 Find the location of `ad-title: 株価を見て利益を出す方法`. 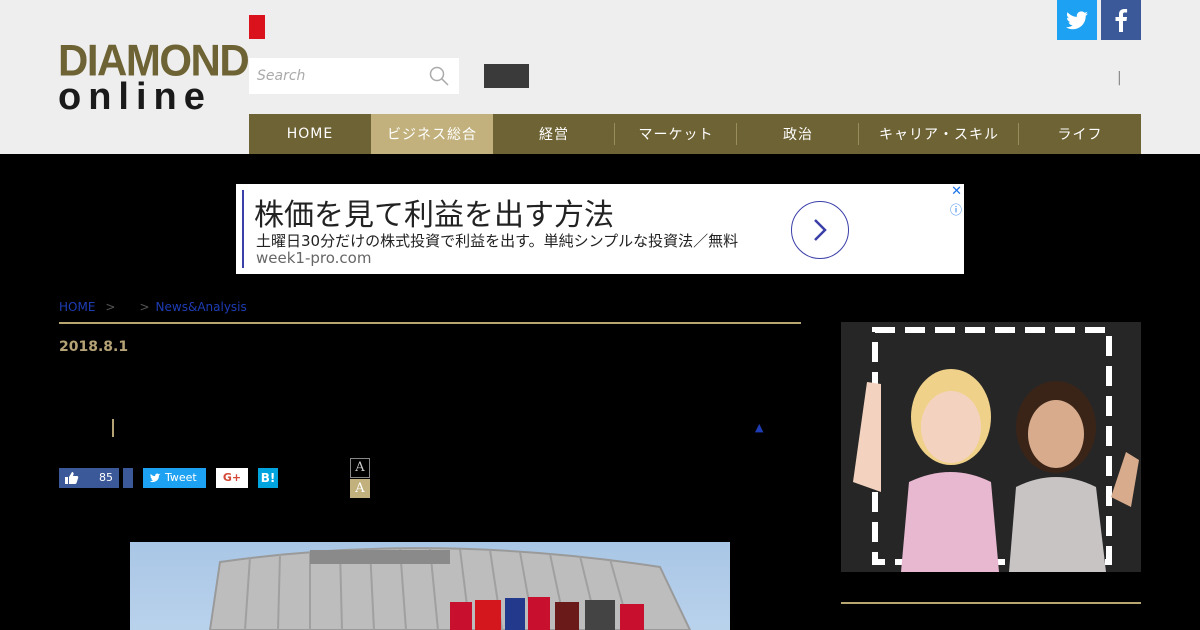

ad-title: 株価を見て利益を出す方法 is located at coordinates (434, 212).